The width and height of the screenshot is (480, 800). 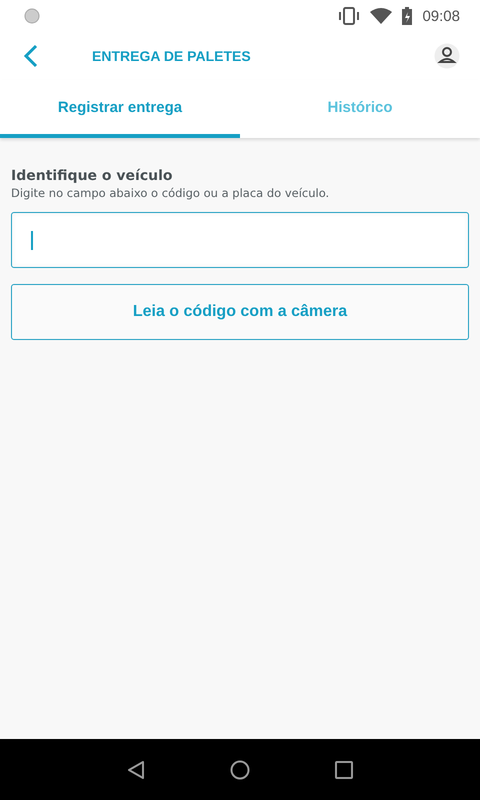 I want to click on input-field, so click(x=240, y=240).